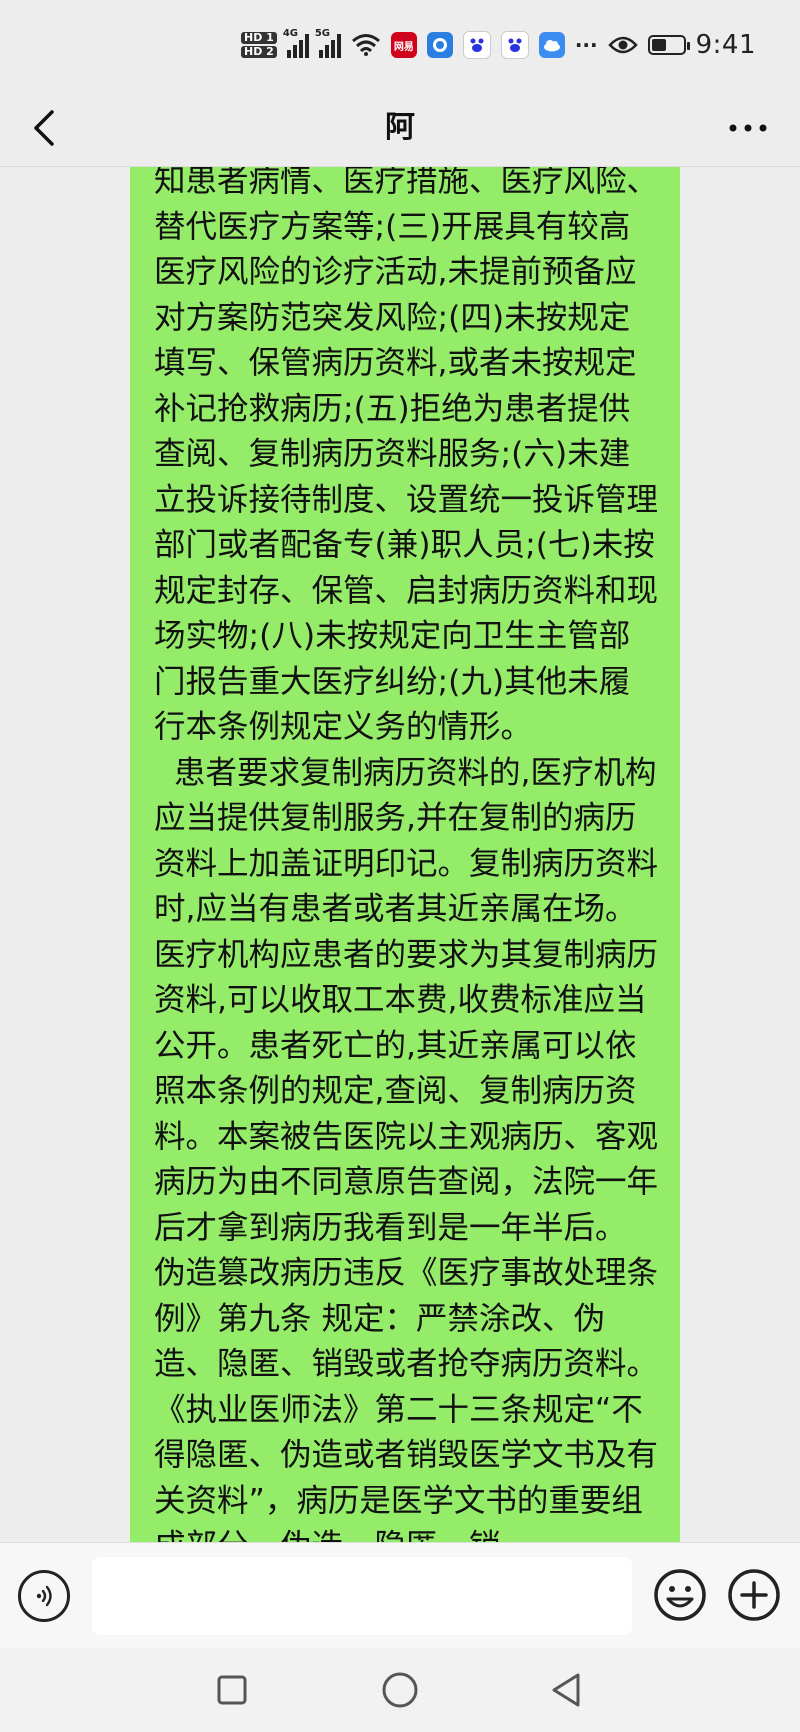 This screenshot has width=800, height=1732. I want to click on signal-2-icon: 5G, so click(328, 43).